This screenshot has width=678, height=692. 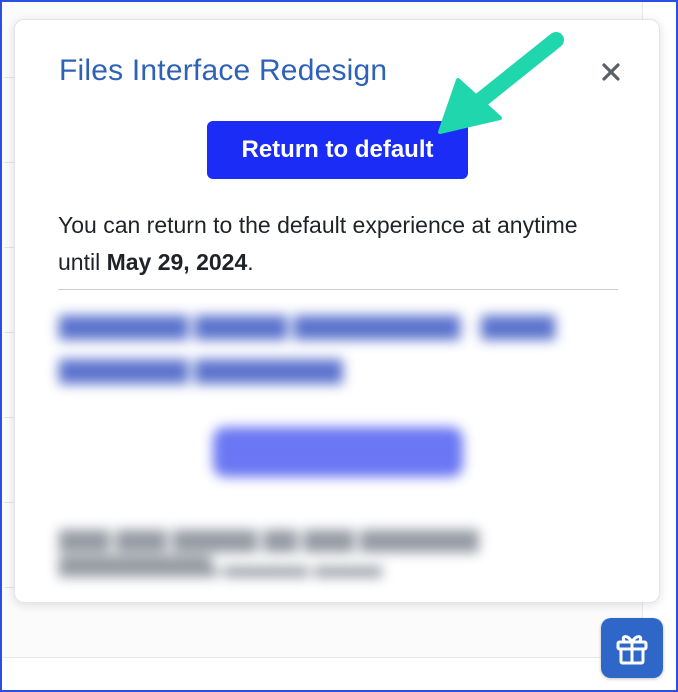 I want to click on close-button, so click(x=611, y=72).